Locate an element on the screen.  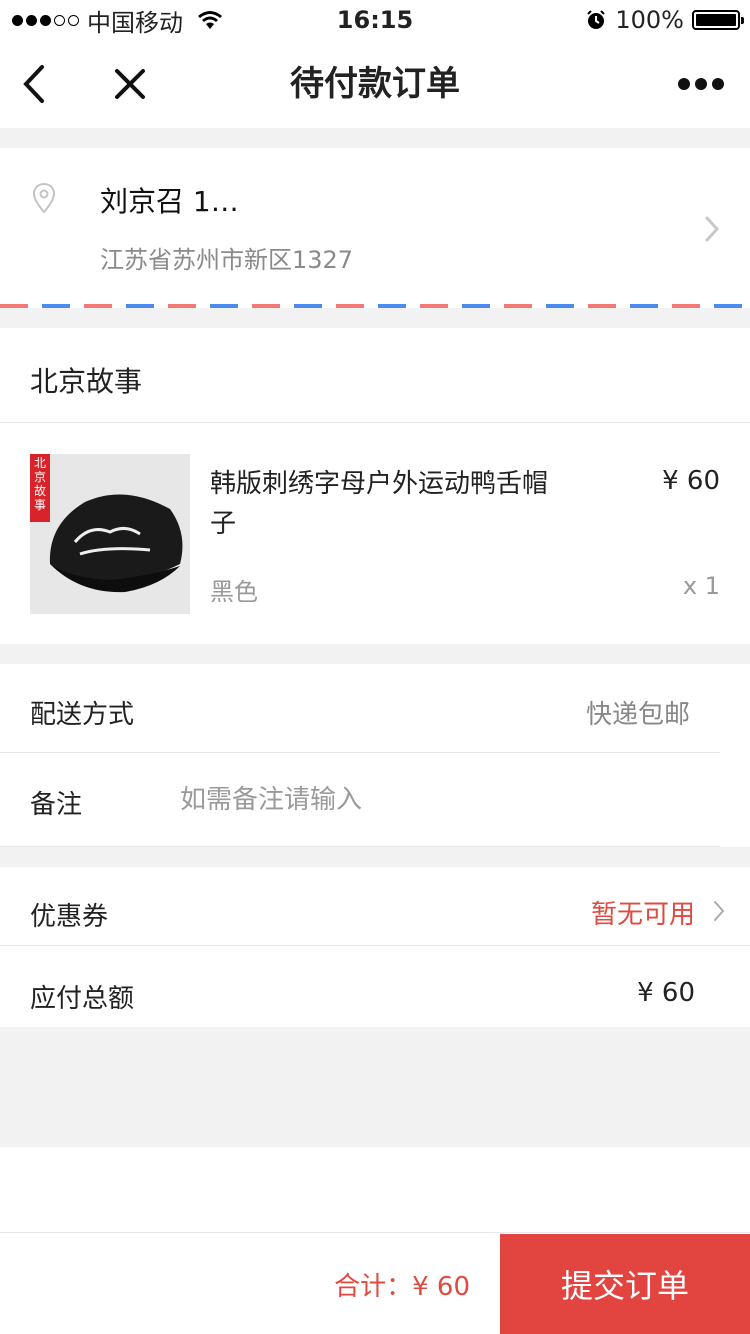
order-sum: 合计：¥ 60 is located at coordinates (402, 1287).